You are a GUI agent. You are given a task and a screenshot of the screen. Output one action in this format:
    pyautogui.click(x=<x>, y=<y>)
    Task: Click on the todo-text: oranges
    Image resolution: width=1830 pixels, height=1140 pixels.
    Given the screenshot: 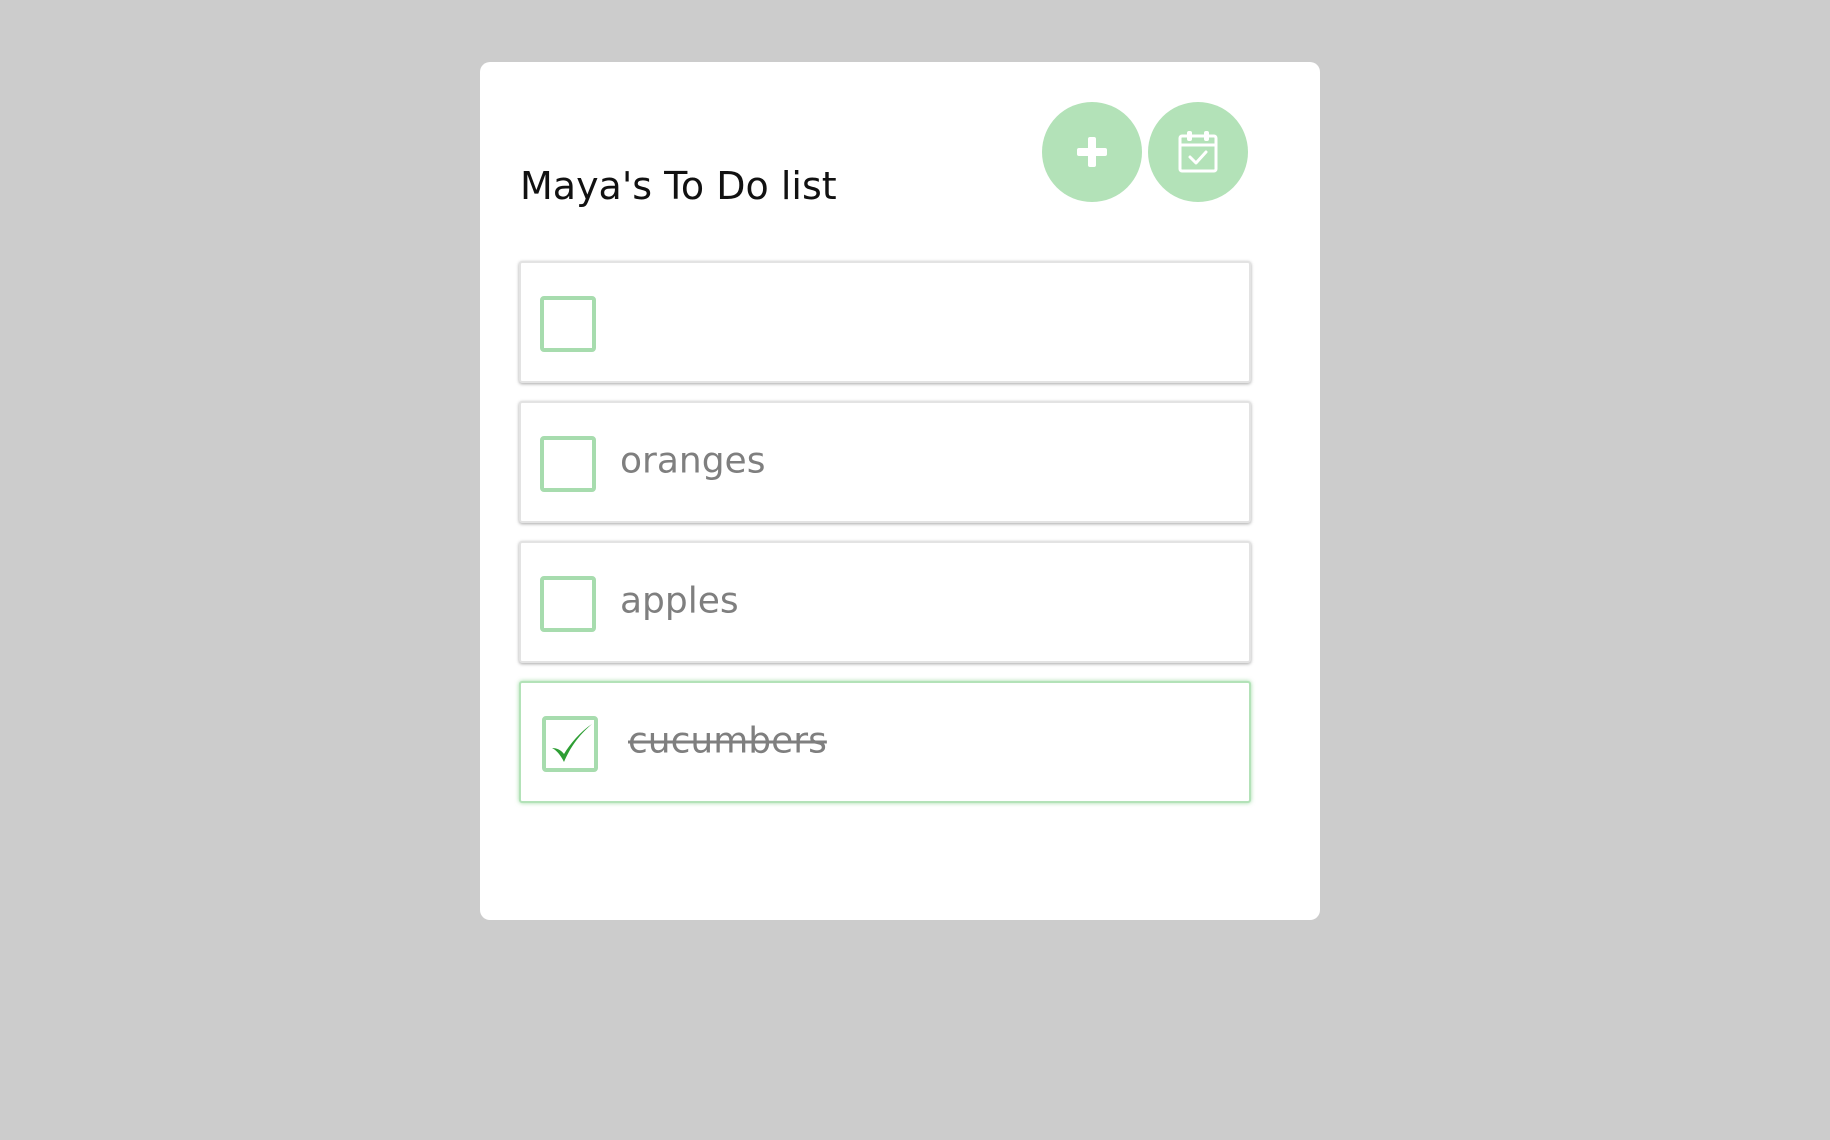 What is the action you would take?
    pyautogui.click(x=692, y=461)
    